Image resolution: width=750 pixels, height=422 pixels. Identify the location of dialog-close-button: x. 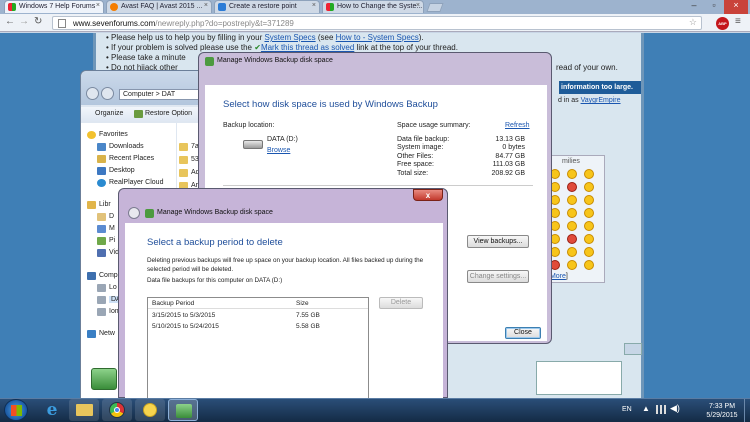
(428, 195).